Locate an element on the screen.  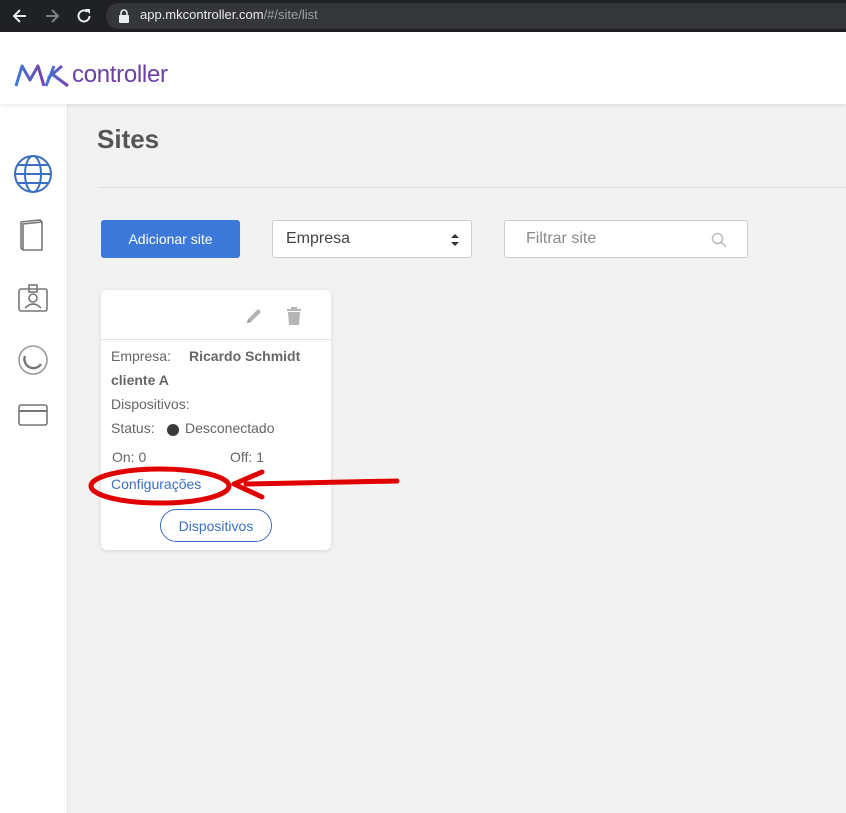
filter-site-input is located at coordinates (606, 239).